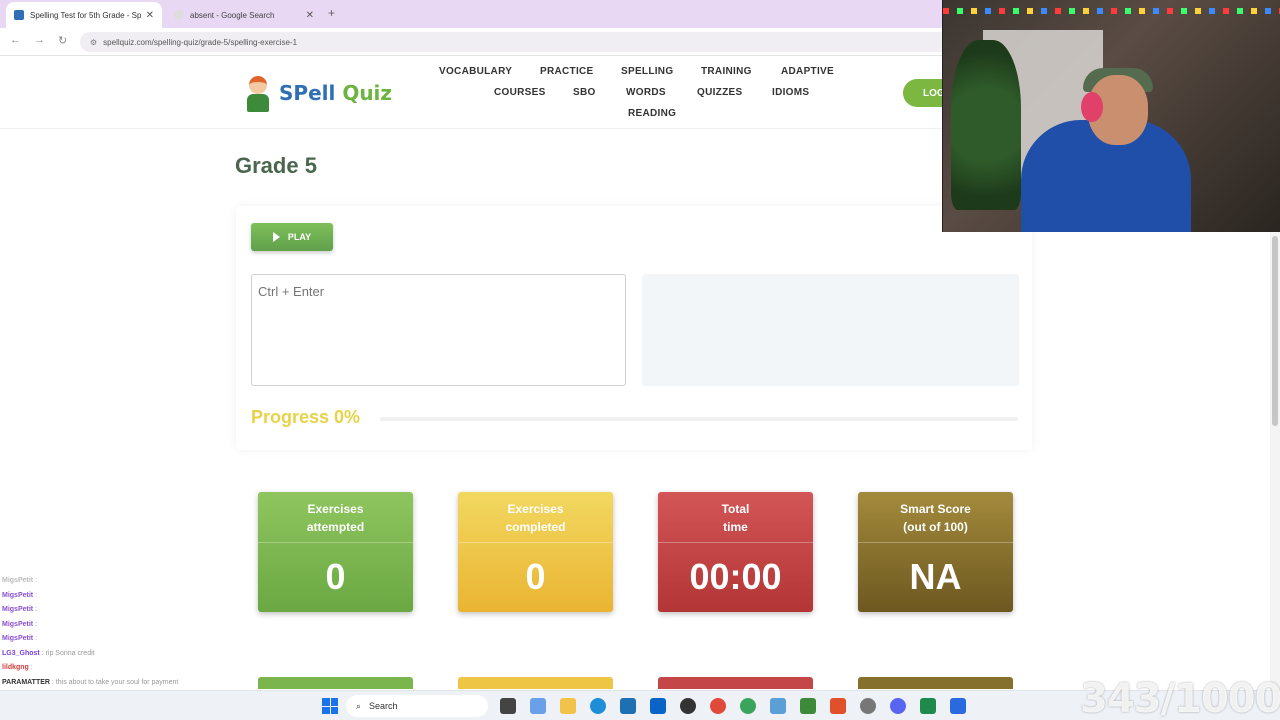 The image size is (1280, 720). What do you see at coordinates (699, 419) in the screenshot?
I see `progress-bar` at bounding box center [699, 419].